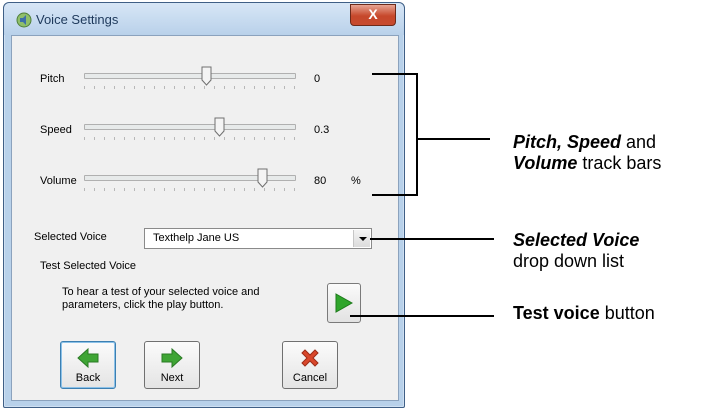  I want to click on callout-dropdown-bold: Selected Voice, so click(576, 240).